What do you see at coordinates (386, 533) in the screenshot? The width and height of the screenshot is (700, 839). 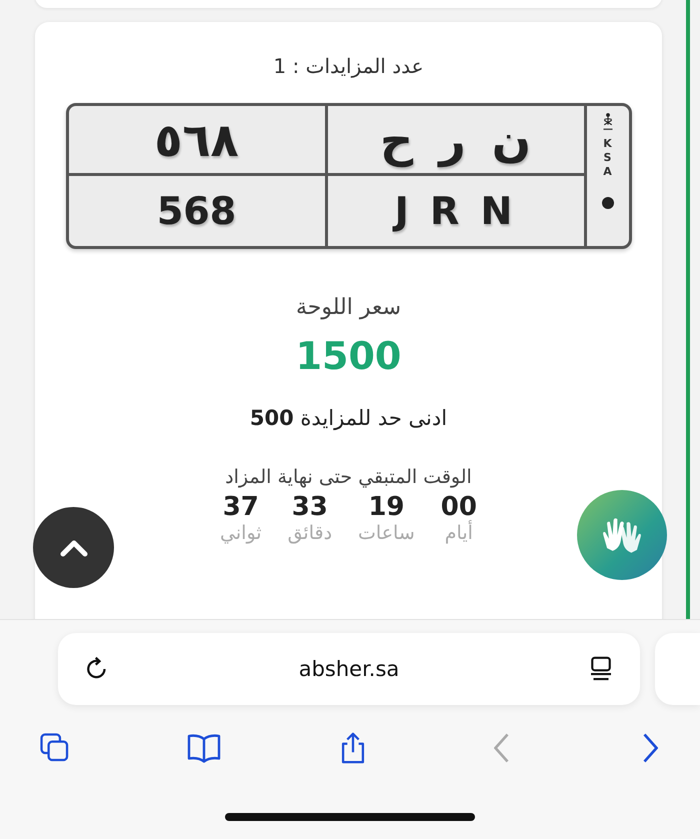 I see `countdown-unit: ساعات` at bounding box center [386, 533].